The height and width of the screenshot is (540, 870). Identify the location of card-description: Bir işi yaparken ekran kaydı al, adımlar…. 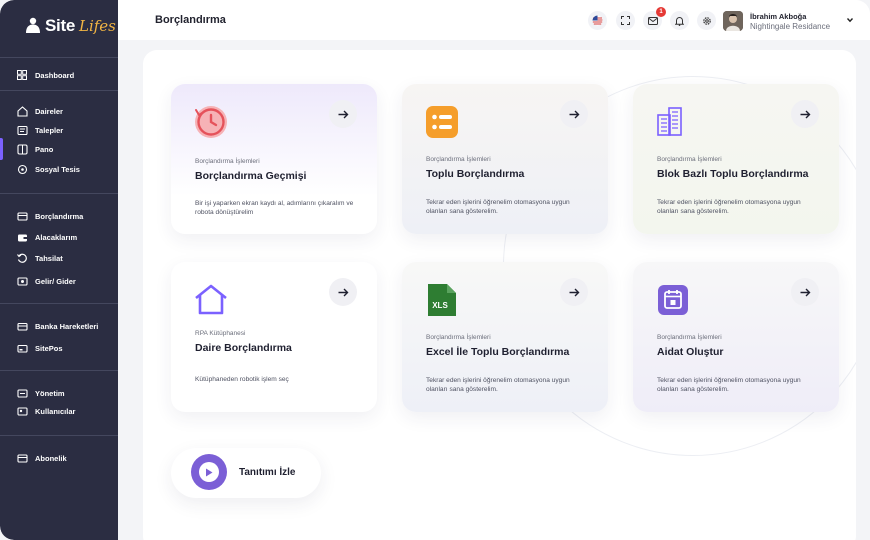
(274, 208).